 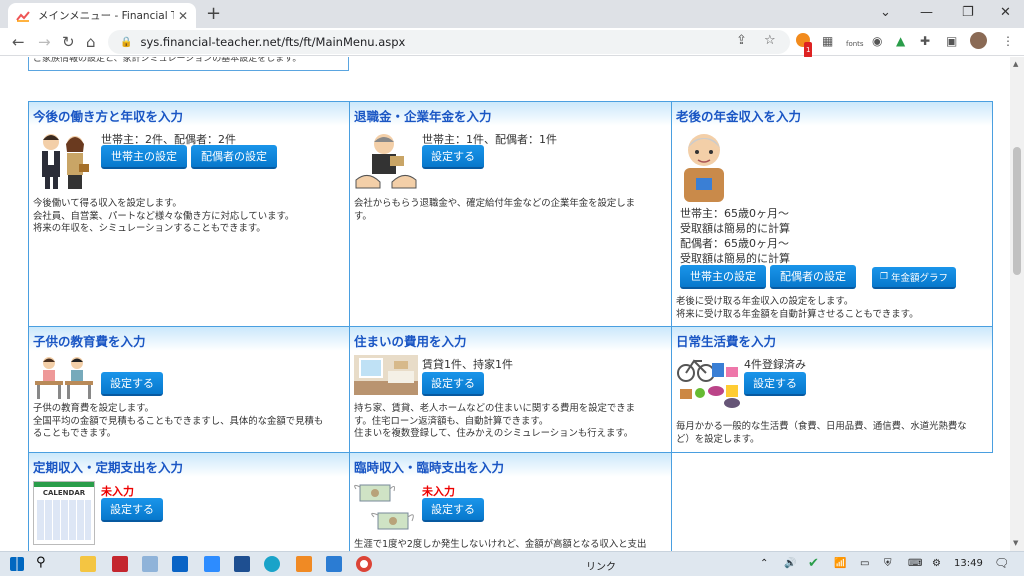 I want to click on spouse-settings-button: 配偶者の設定, so click(x=234, y=157).